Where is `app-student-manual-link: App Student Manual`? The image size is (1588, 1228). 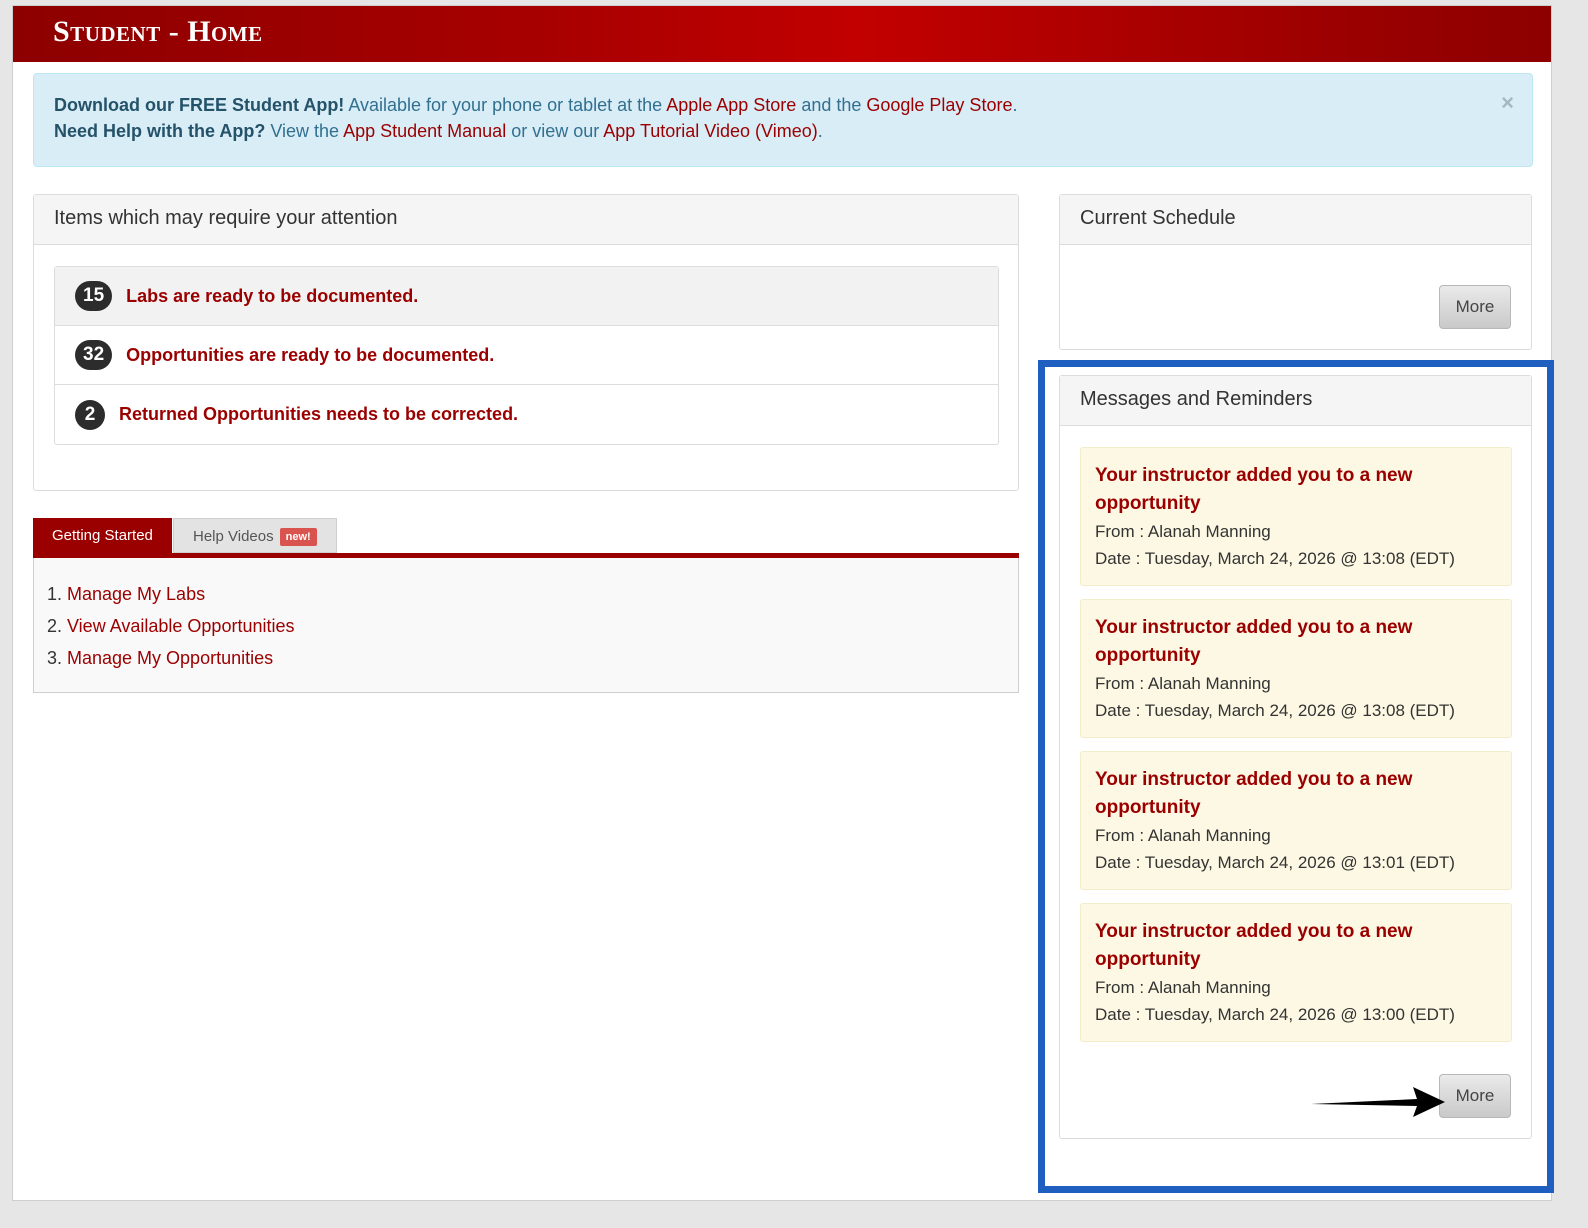
app-student-manual-link: App Student Manual is located at coordinates (424, 131).